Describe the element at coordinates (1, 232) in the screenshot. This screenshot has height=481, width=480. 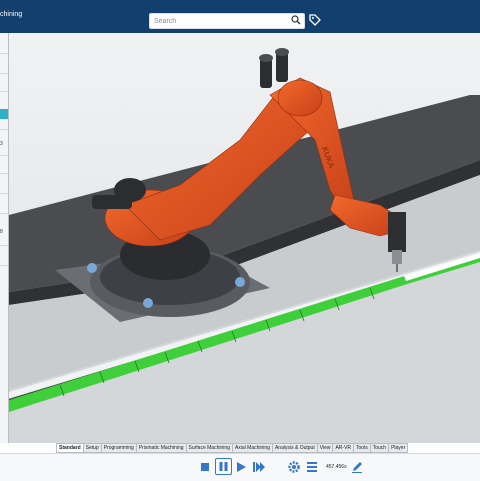
I see `panel-number: 8` at that location.